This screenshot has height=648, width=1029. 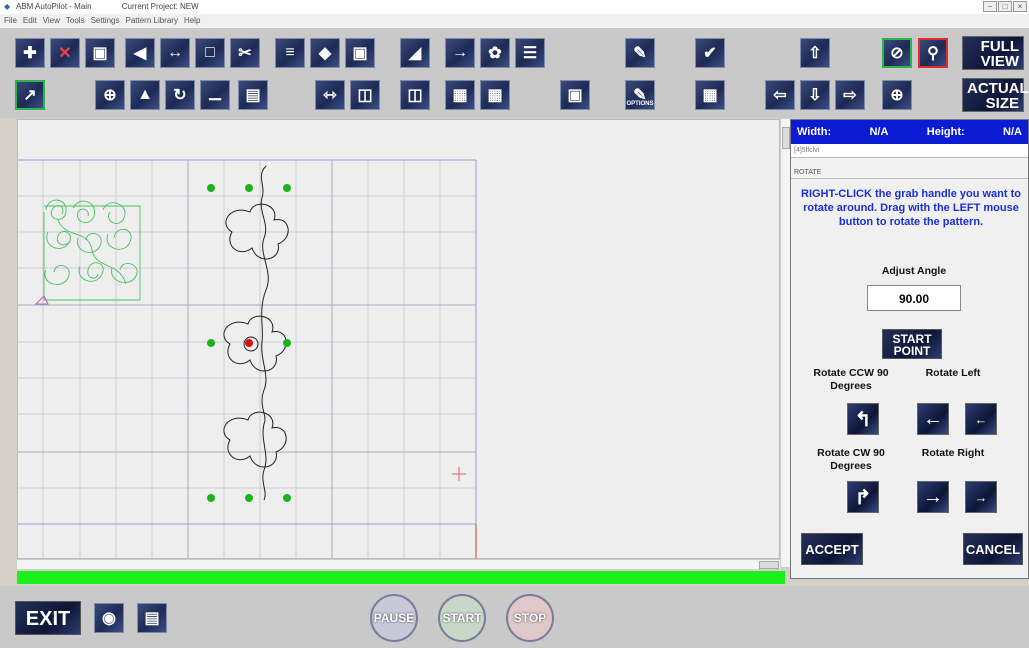 I want to click on rotate-icon: ↻, so click(x=180, y=95).